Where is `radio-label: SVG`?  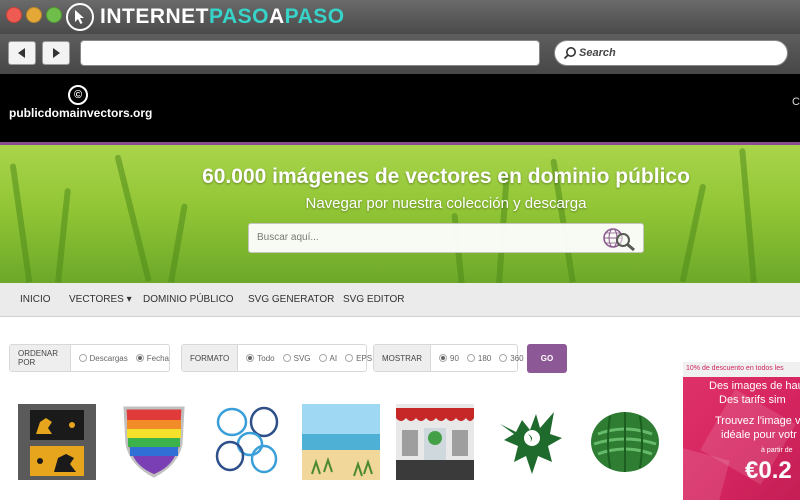
radio-label: SVG is located at coordinates (302, 358).